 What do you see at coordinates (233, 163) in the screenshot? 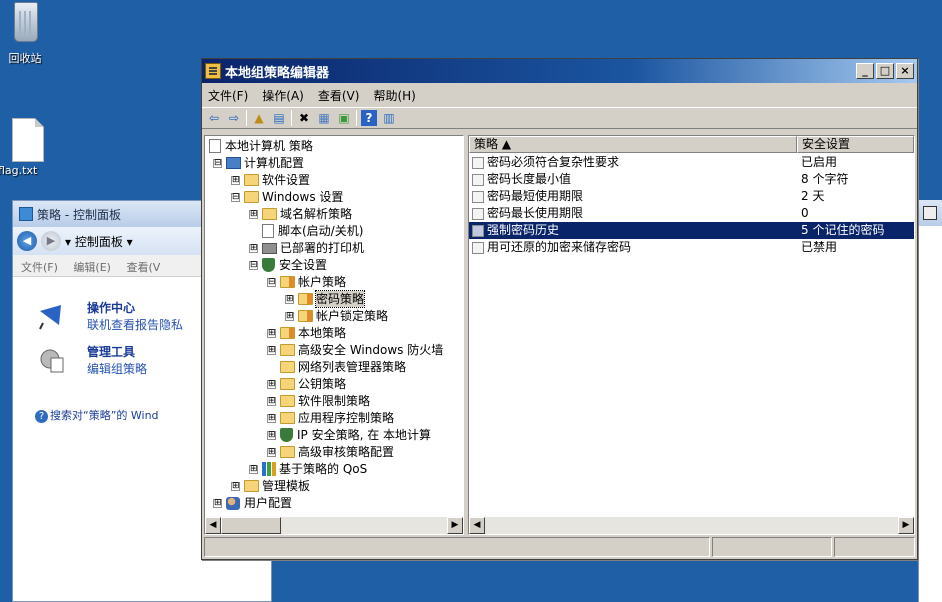
I see `computer-icon` at bounding box center [233, 163].